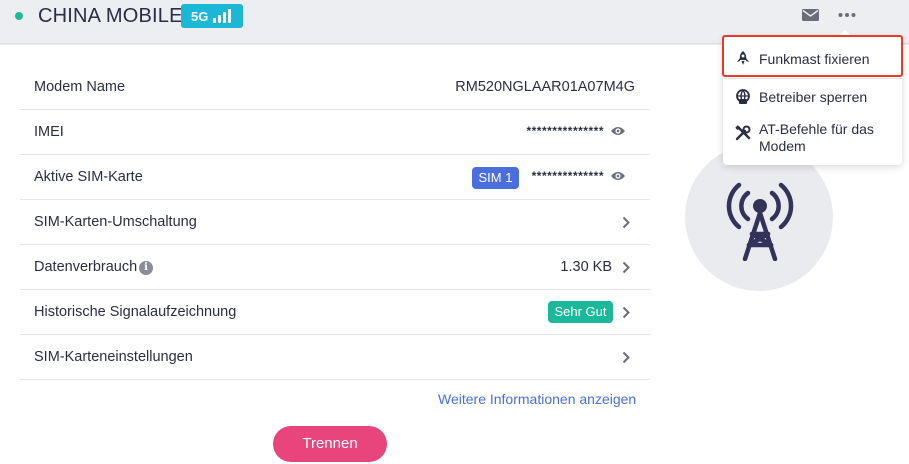 This screenshot has height=464, width=909. I want to click on row-active-sim: Aktive SIM-Karte SIM 1 **************, so click(335, 177).